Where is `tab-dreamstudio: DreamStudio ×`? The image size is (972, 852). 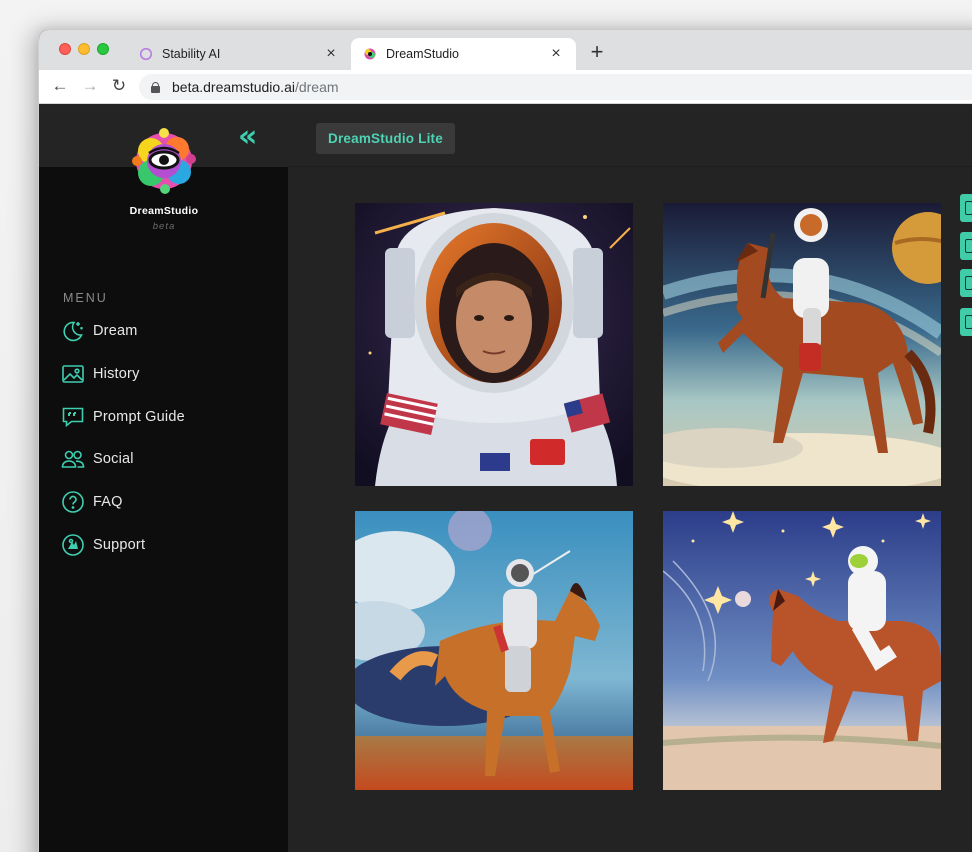 tab-dreamstudio: DreamStudio × is located at coordinates (463, 54).